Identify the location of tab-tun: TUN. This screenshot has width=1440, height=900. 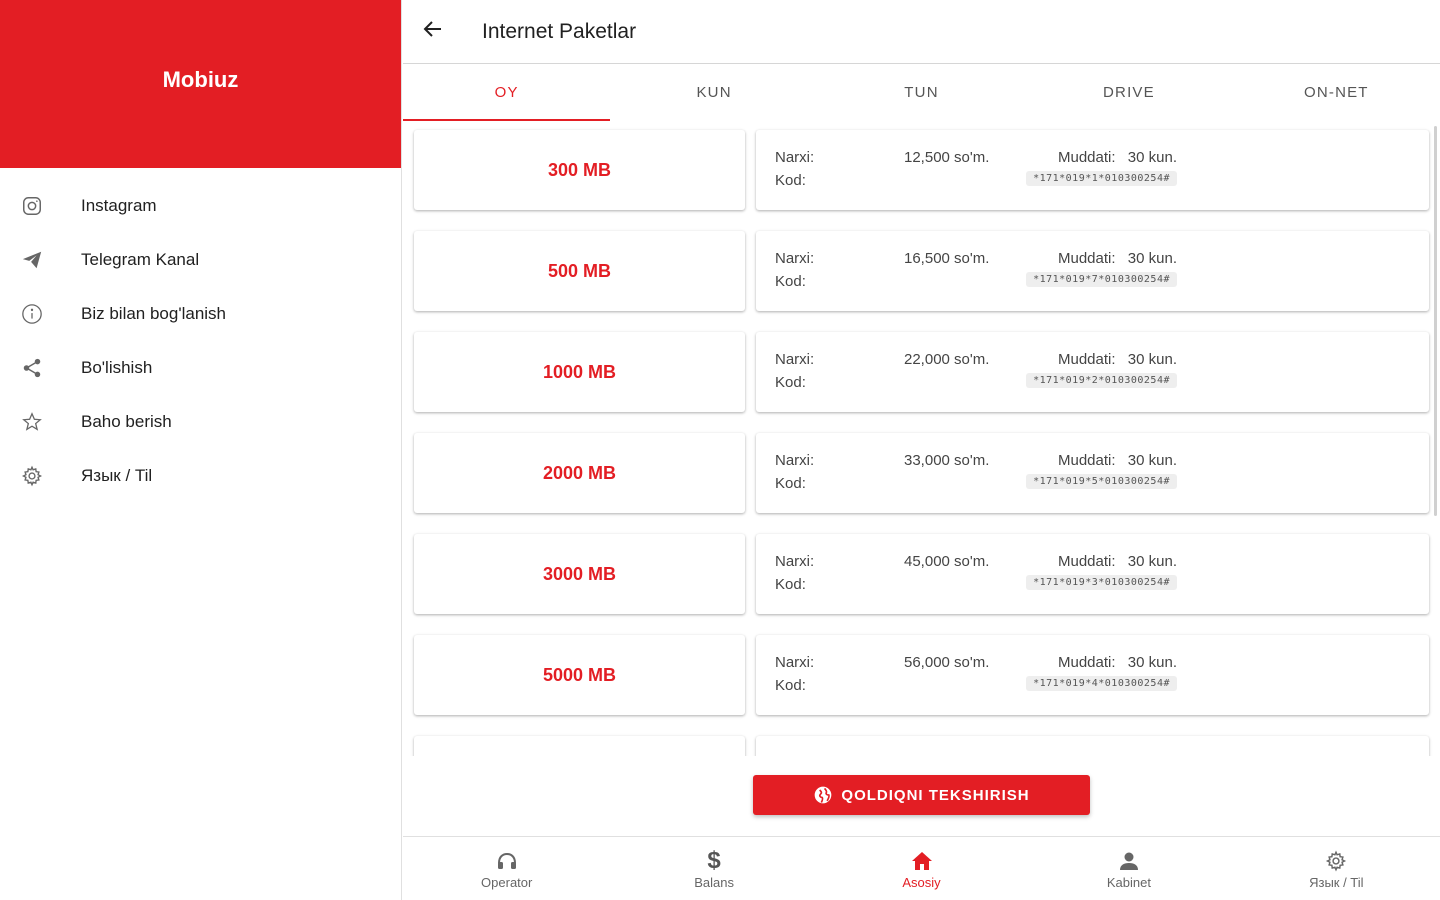
(921, 92).